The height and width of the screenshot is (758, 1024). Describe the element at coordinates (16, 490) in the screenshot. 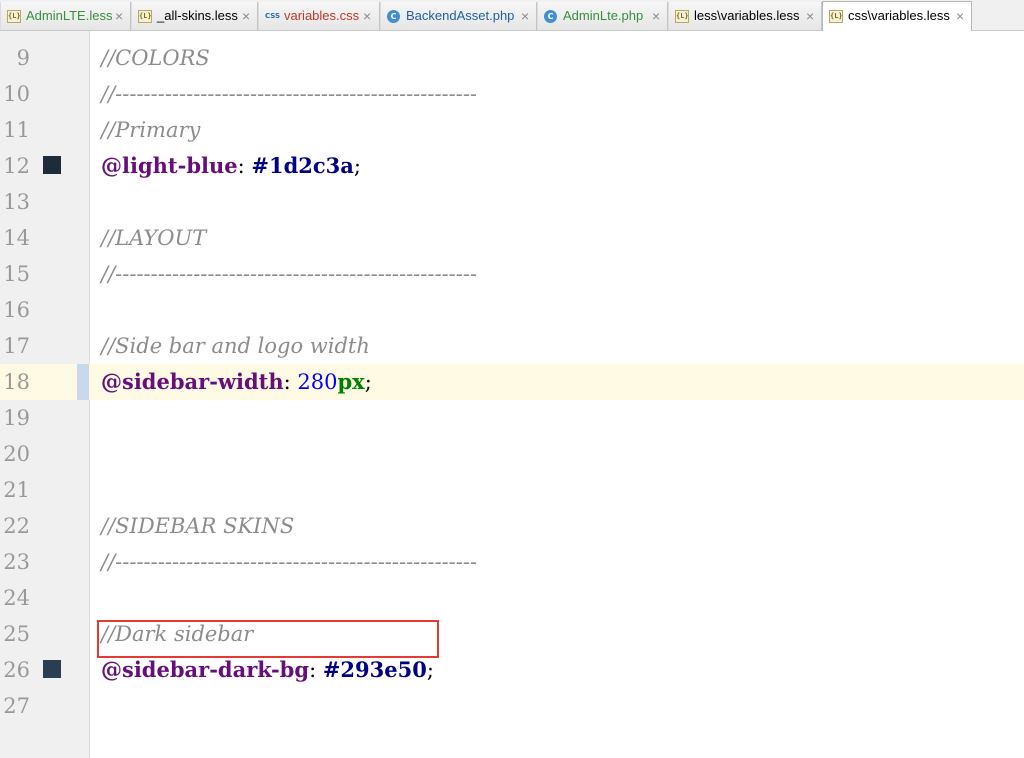

I see `line-number: 21` at that location.